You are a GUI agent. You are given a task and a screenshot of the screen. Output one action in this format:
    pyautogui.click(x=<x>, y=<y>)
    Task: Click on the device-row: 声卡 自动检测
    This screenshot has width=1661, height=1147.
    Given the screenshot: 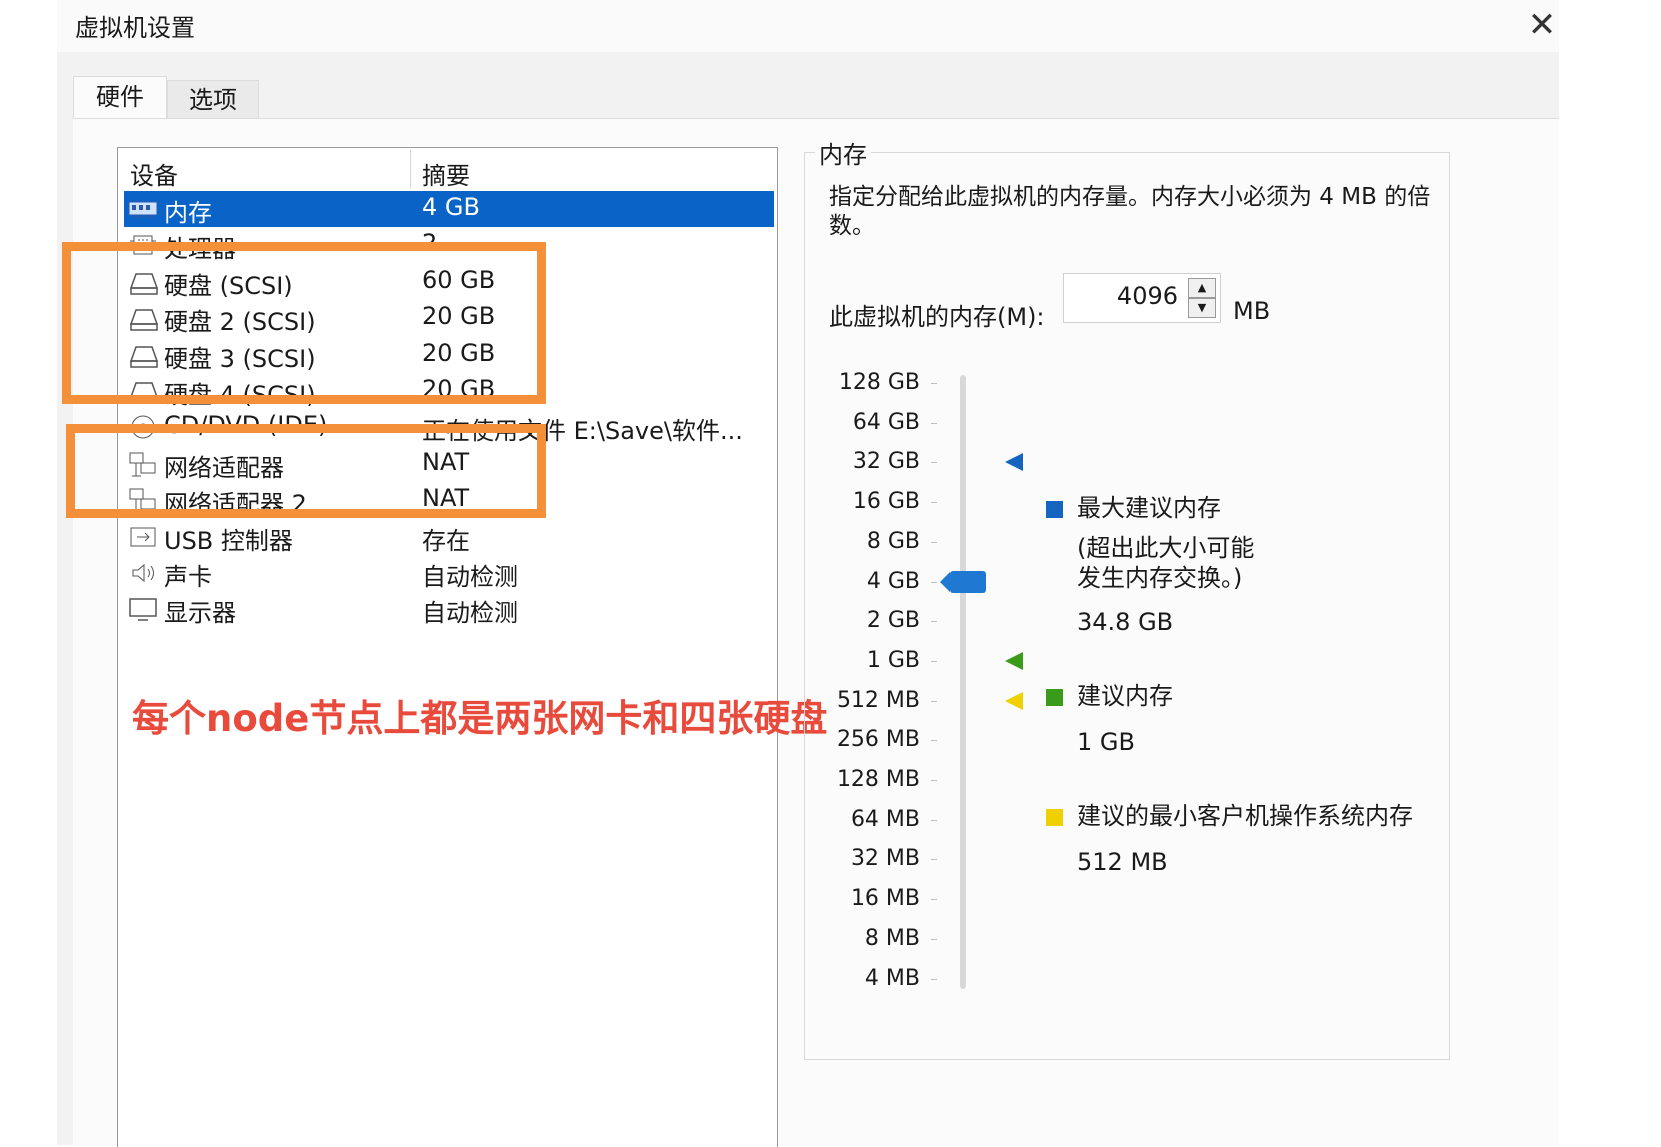 What is the action you would take?
    pyautogui.click(x=449, y=573)
    